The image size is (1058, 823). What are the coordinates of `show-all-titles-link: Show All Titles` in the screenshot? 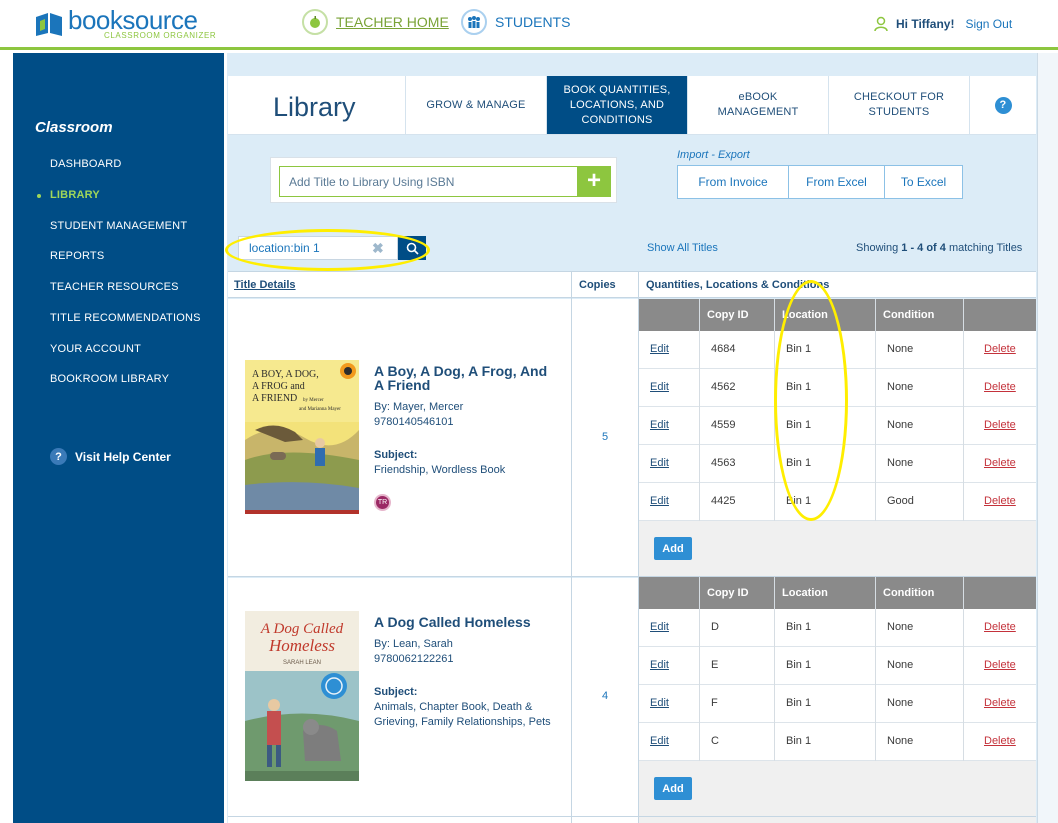 It's located at (682, 248).